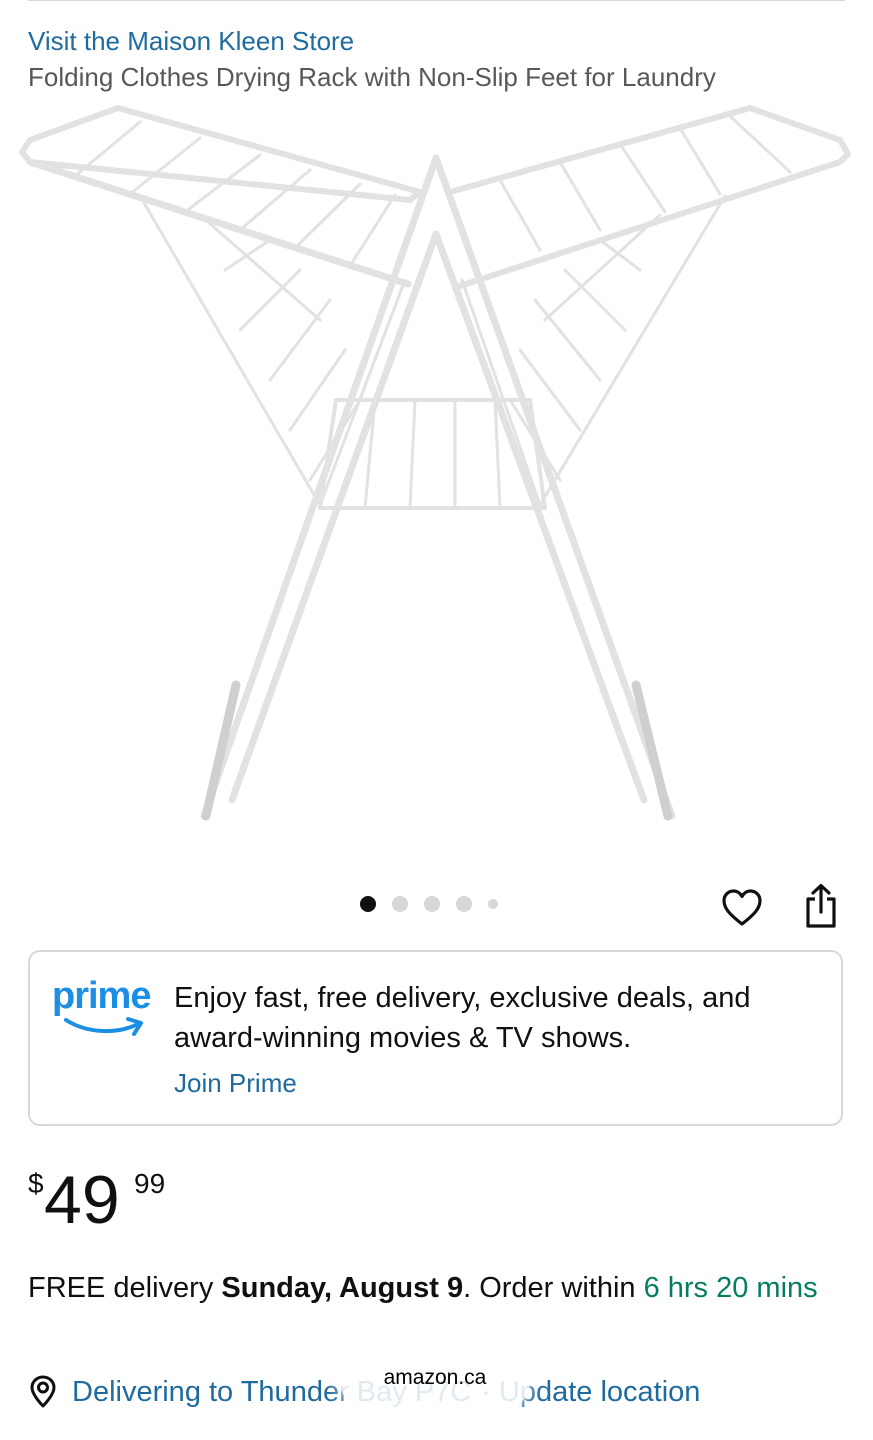  I want to click on prime-smile-icon, so click(103, 1026).